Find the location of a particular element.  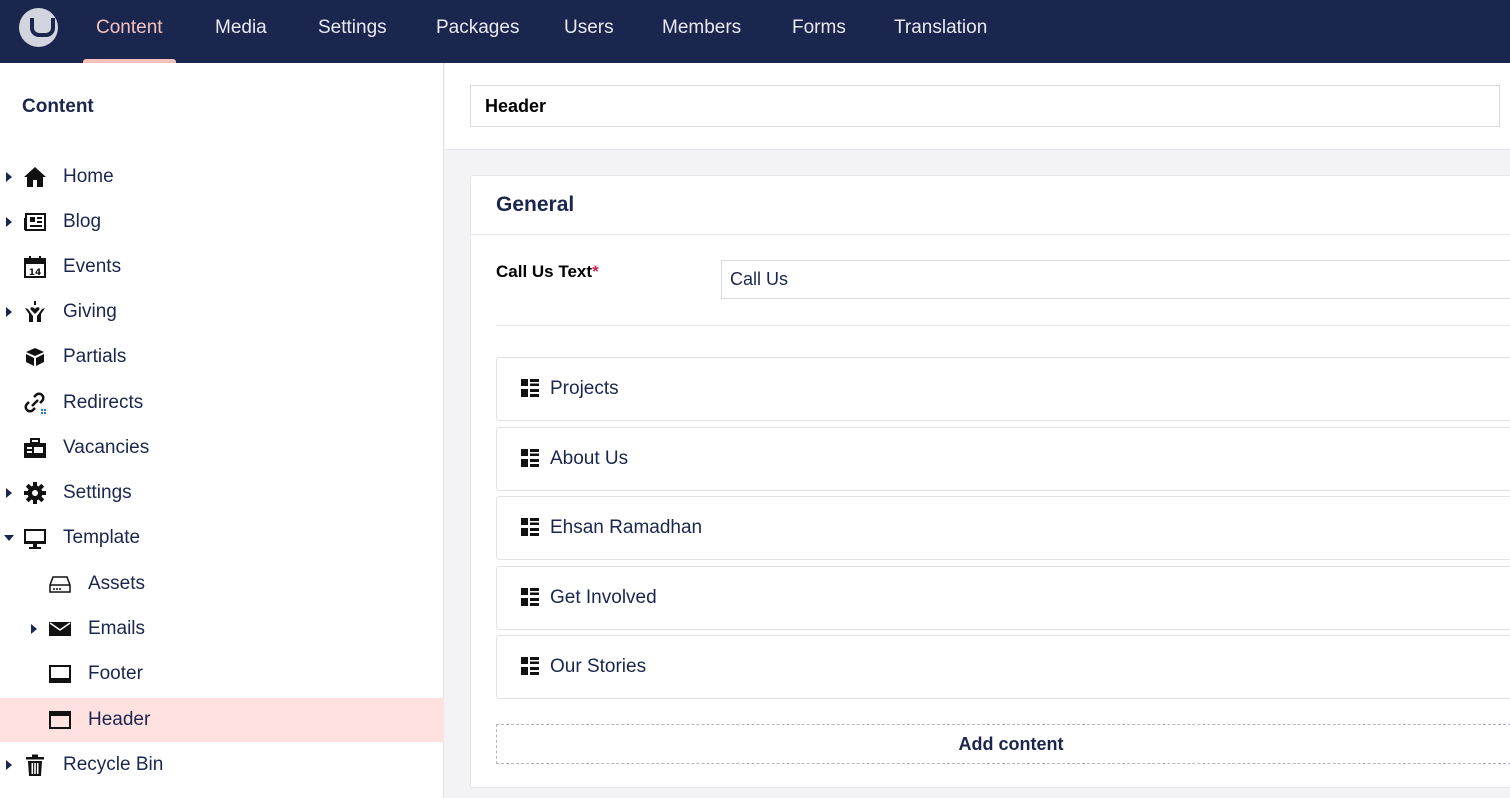

gear-icon is located at coordinates (35, 493).